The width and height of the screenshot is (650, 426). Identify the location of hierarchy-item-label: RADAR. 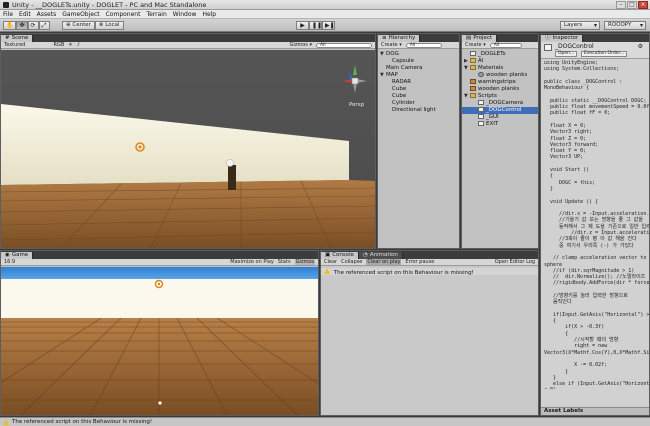
(402, 82).